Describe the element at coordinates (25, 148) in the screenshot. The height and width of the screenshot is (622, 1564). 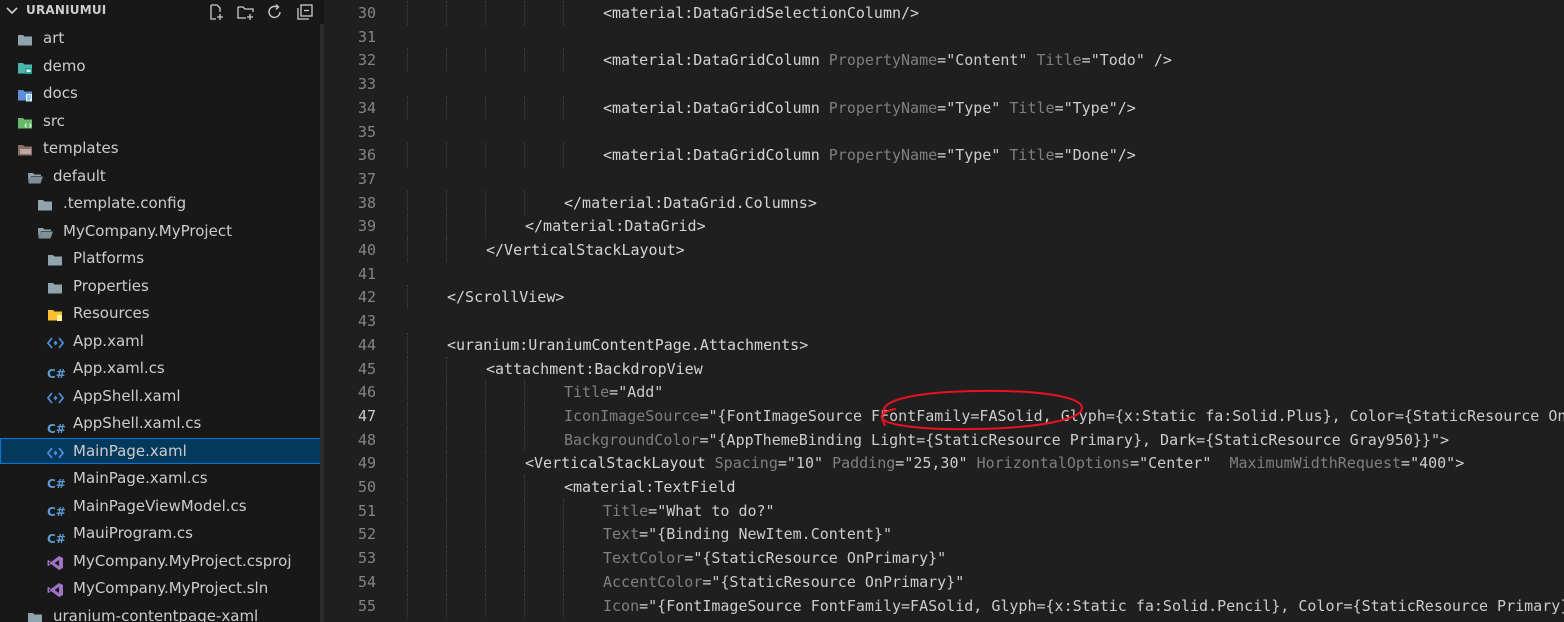
I see `folder-templates-icon` at that location.